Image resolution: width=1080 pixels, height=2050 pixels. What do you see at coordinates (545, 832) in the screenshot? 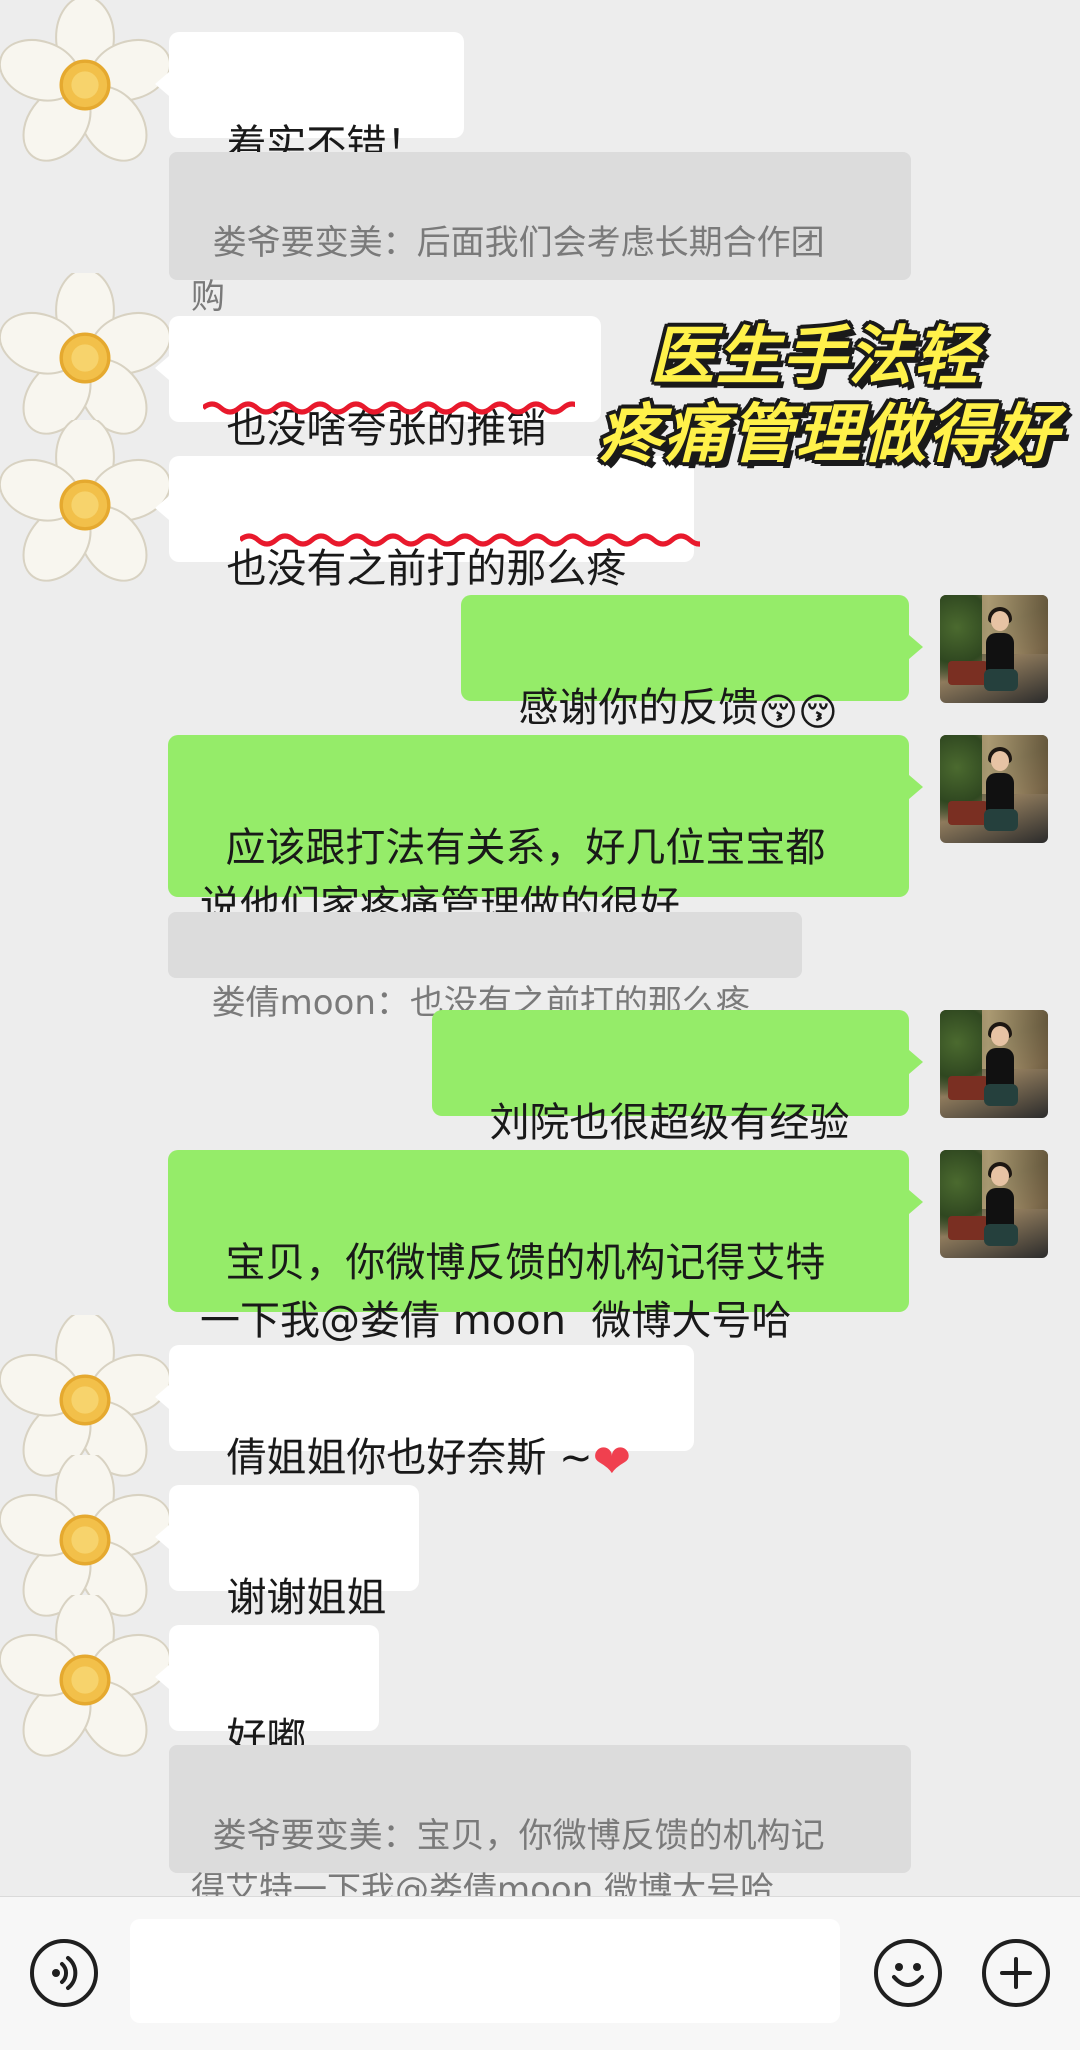
I see `message-bubble: 应该跟打法有关系，好几位宝宝都 说他们家疼痛管理做的很好` at bounding box center [545, 832].